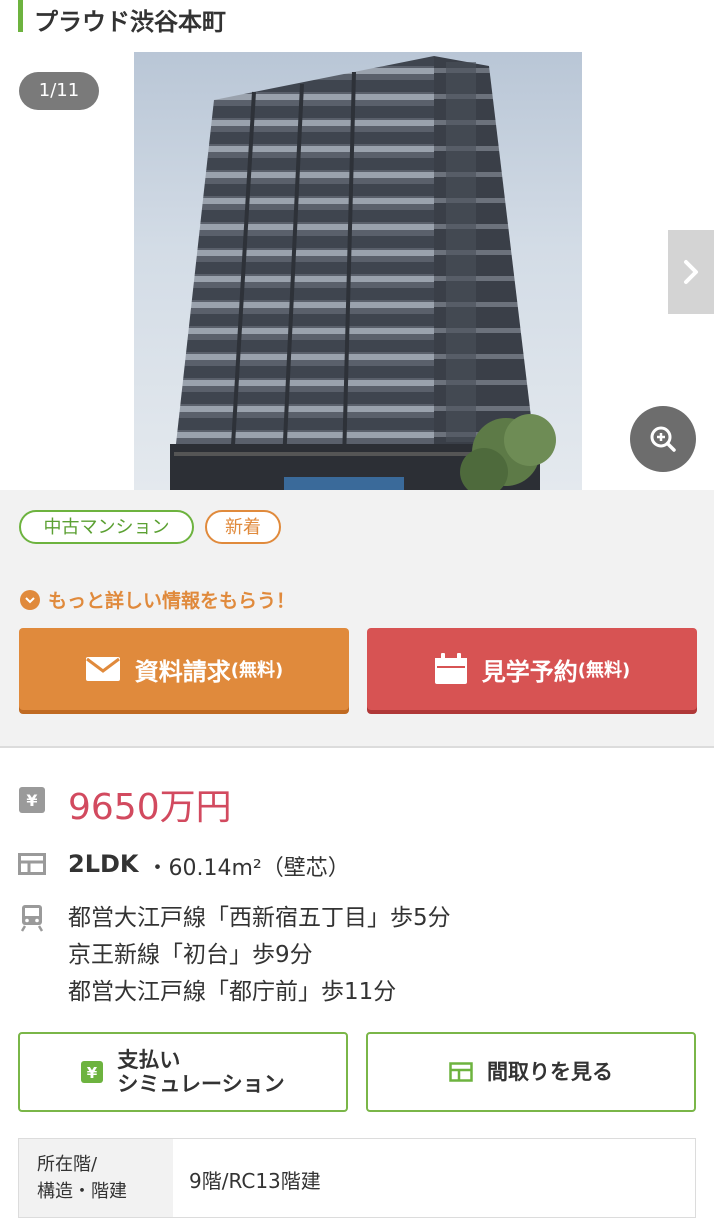 This screenshot has width=714, height=1218. What do you see at coordinates (259, 918) in the screenshot?
I see `station-item: 都営大江戸線「西新宿五丁目」歩5分` at bounding box center [259, 918].